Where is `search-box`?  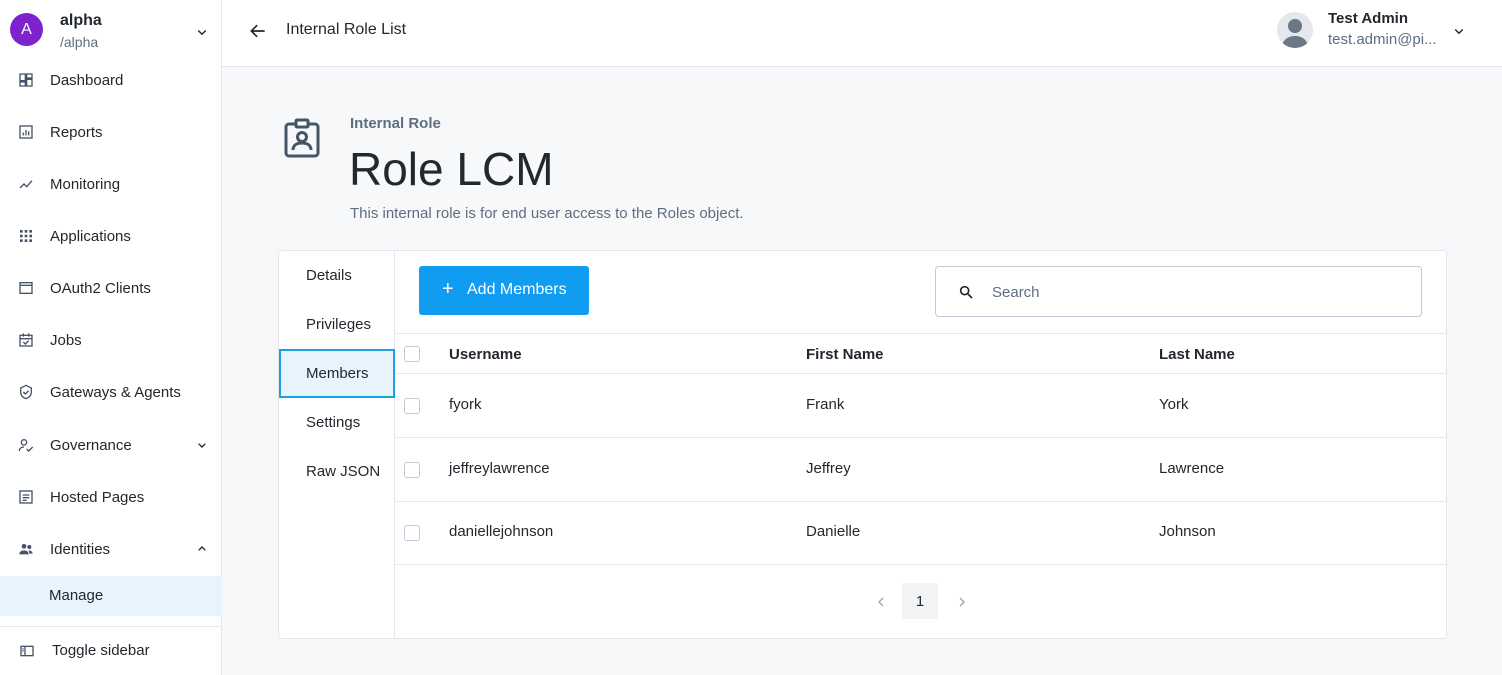
search-box is located at coordinates (1178, 291).